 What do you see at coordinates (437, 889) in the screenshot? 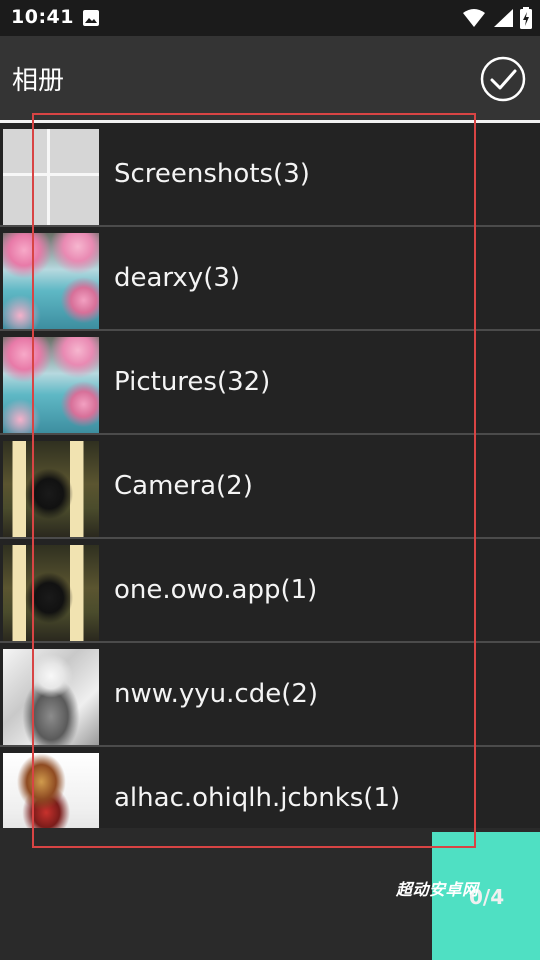
I see `watermark: 超动安卓网` at bounding box center [437, 889].